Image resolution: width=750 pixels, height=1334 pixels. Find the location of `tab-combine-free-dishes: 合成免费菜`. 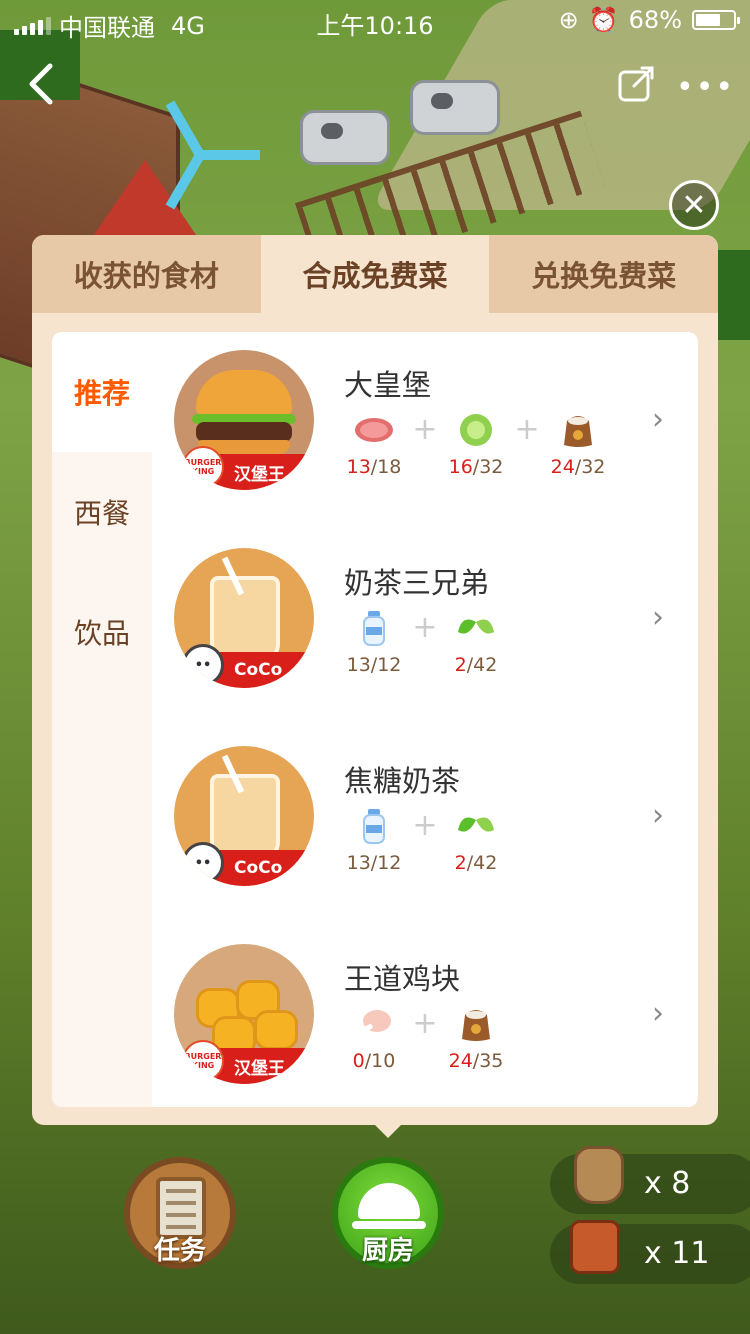

tab-combine-free-dishes: 合成免费菜 is located at coordinates (375, 274).